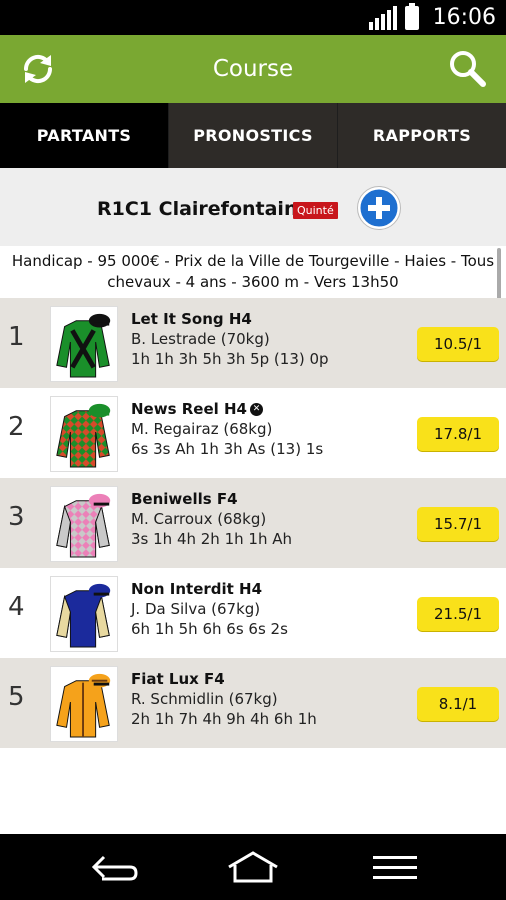  I want to click on signal-icon, so click(382, 17).